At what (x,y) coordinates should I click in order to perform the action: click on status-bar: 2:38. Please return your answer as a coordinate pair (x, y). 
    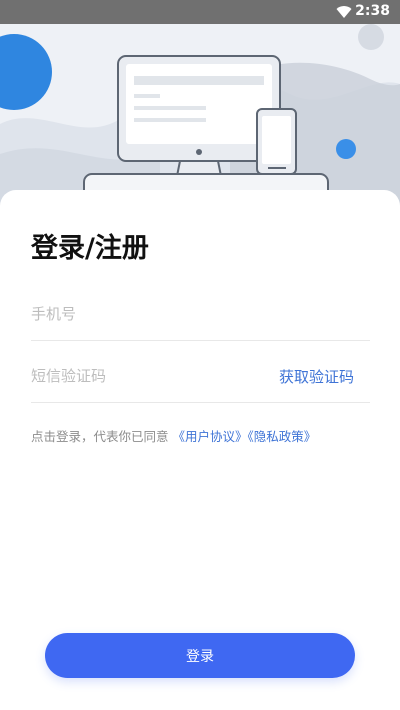
    Looking at the image, I should click on (200, 12).